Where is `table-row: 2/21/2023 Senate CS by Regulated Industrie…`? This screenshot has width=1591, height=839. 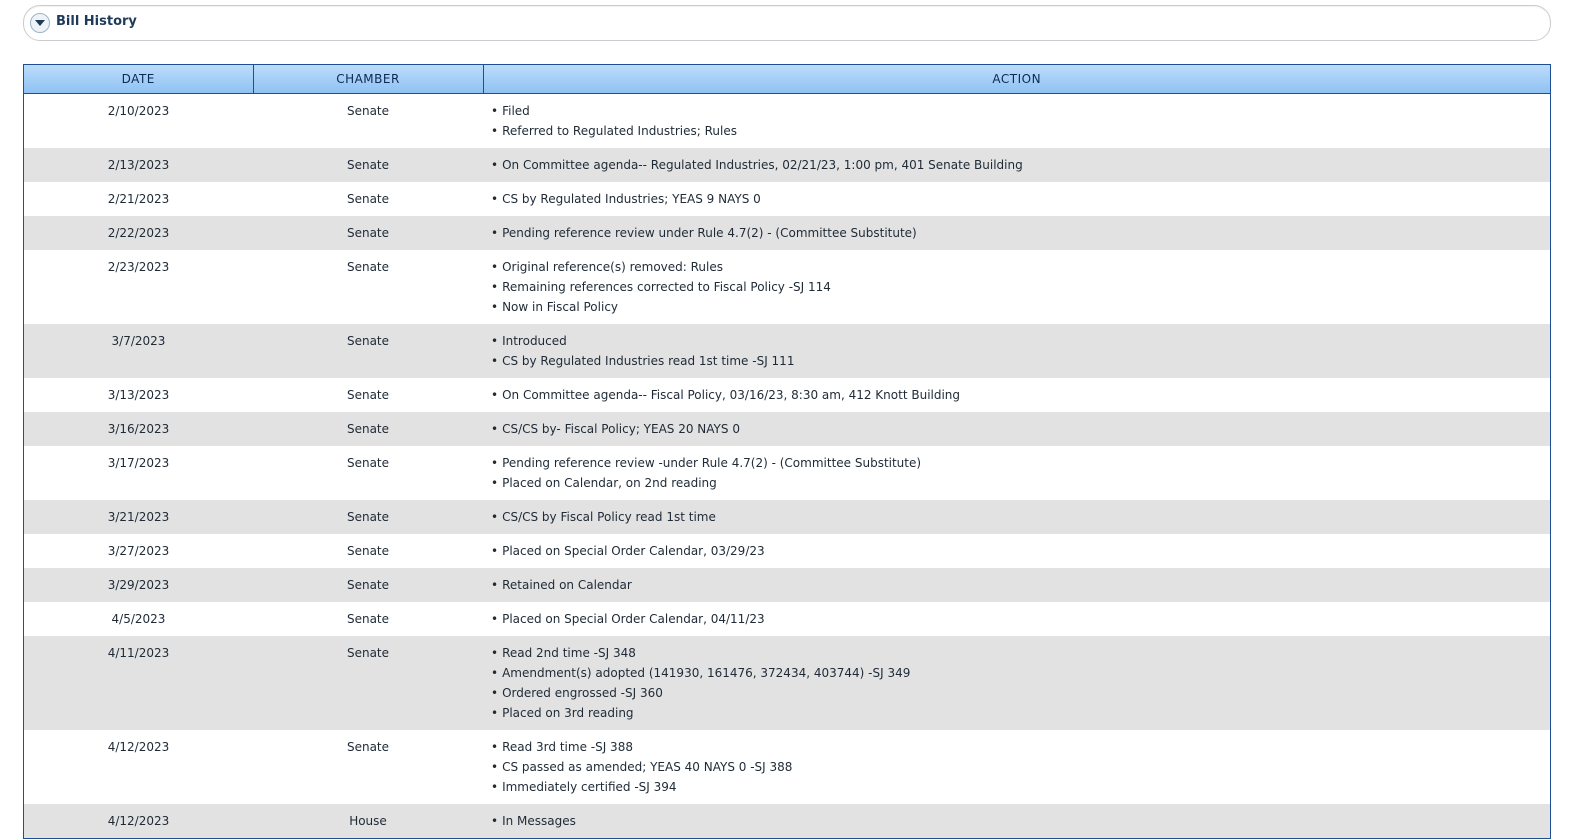
table-row: 2/21/2023 Senate CS by Regulated Industrie… is located at coordinates (787, 199).